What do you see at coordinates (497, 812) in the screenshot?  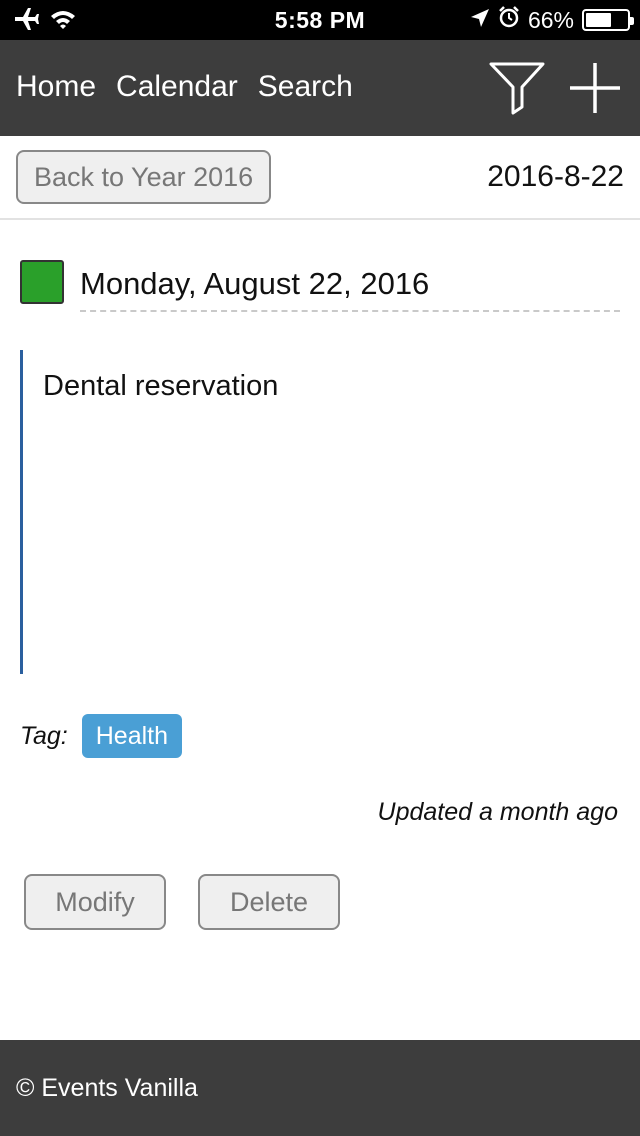 I see `updated-timestamp: Updated a month ago` at bounding box center [497, 812].